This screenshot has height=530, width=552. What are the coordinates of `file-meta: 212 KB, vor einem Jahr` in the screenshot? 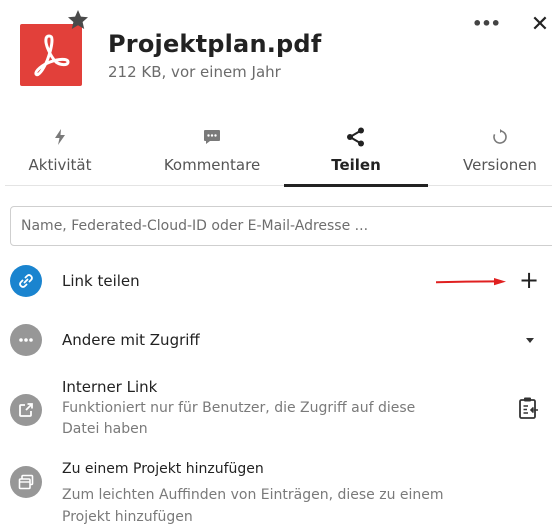 It's located at (194, 72).